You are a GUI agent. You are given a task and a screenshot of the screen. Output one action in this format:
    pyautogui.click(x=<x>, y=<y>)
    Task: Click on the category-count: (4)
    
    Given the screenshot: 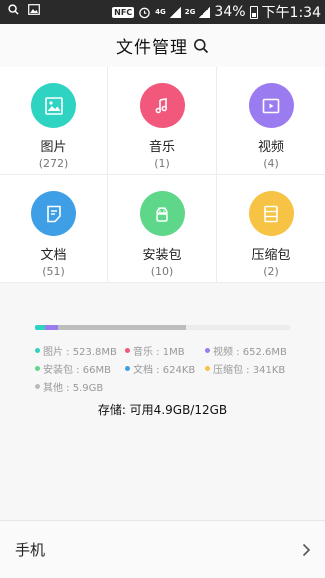 What is the action you would take?
    pyautogui.click(x=271, y=163)
    